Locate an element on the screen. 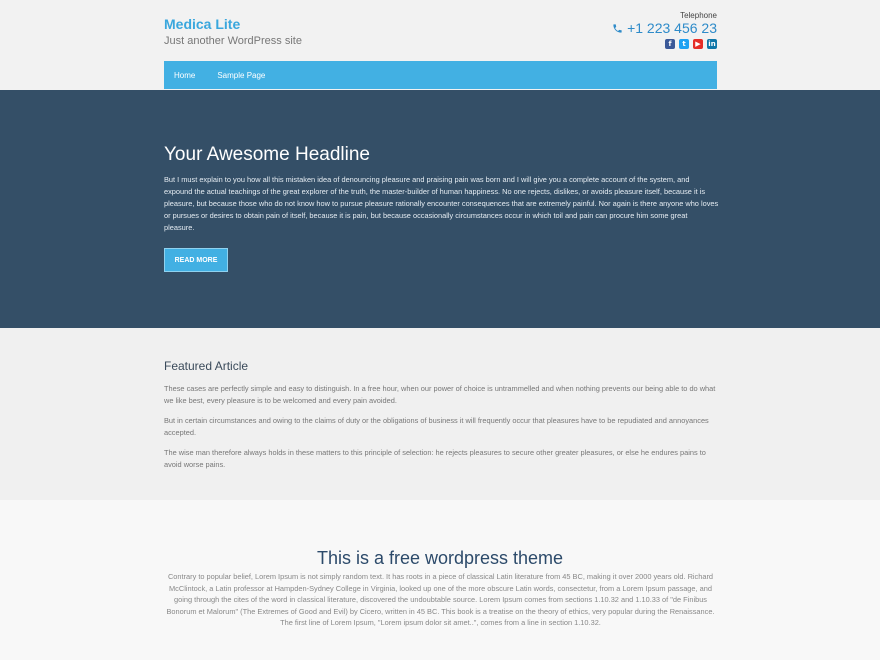 The width and height of the screenshot is (880, 660). telephone-number-row: +1 223 456 23 is located at coordinates (664, 28).